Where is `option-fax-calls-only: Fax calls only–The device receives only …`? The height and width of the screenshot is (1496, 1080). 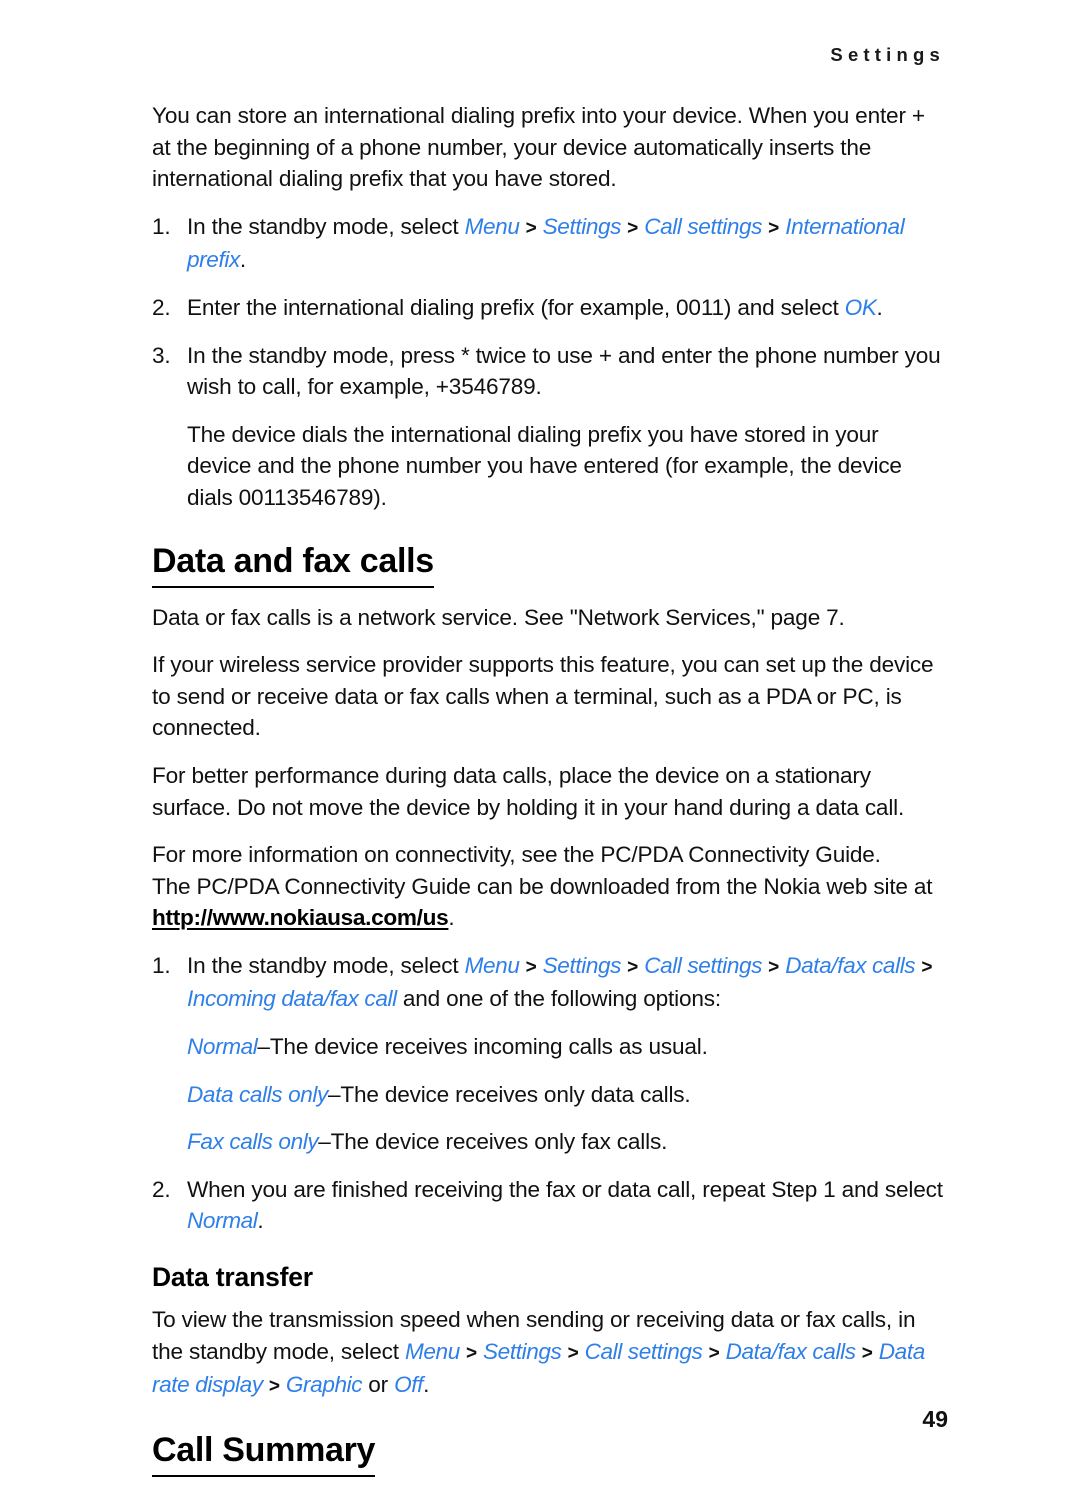
option-fax-calls-only: Fax calls only–The device receives only … is located at coordinates (567, 1142).